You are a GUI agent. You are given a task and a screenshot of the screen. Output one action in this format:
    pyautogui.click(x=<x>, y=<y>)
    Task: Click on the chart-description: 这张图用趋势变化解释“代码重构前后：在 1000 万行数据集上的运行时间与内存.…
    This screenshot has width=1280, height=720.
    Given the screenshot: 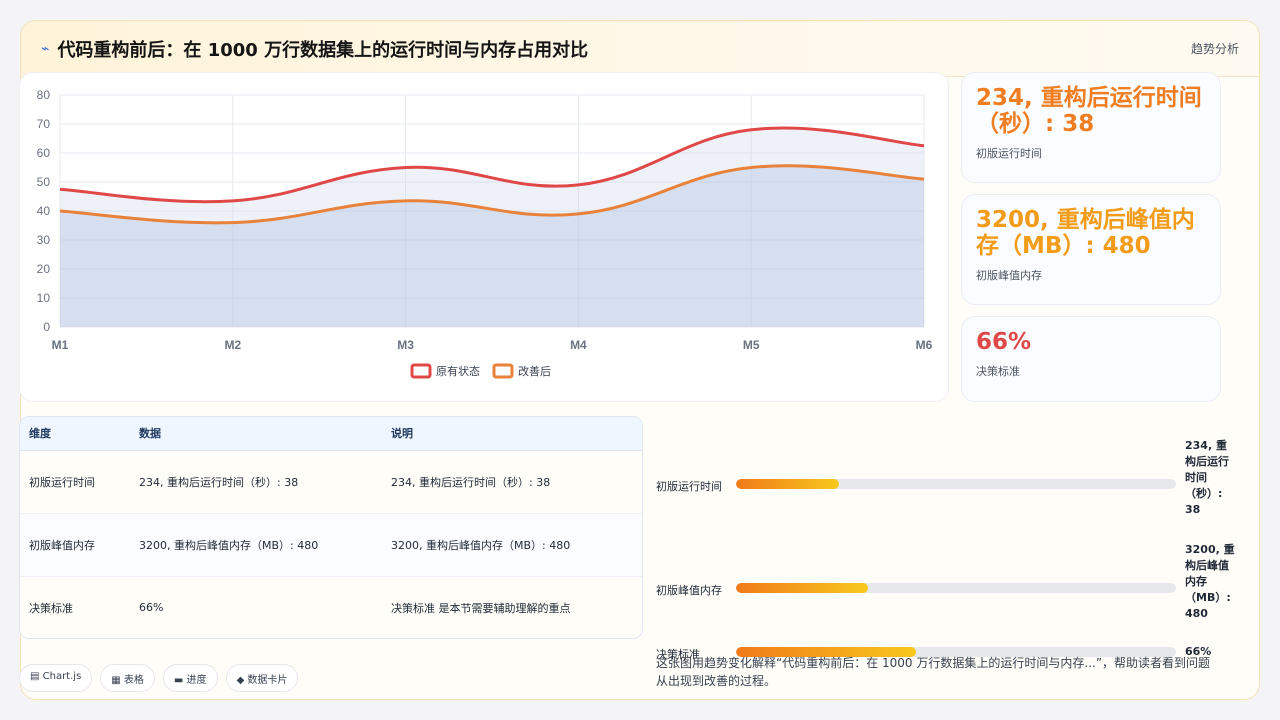 What is the action you would take?
    pyautogui.click(x=933, y=672)
    